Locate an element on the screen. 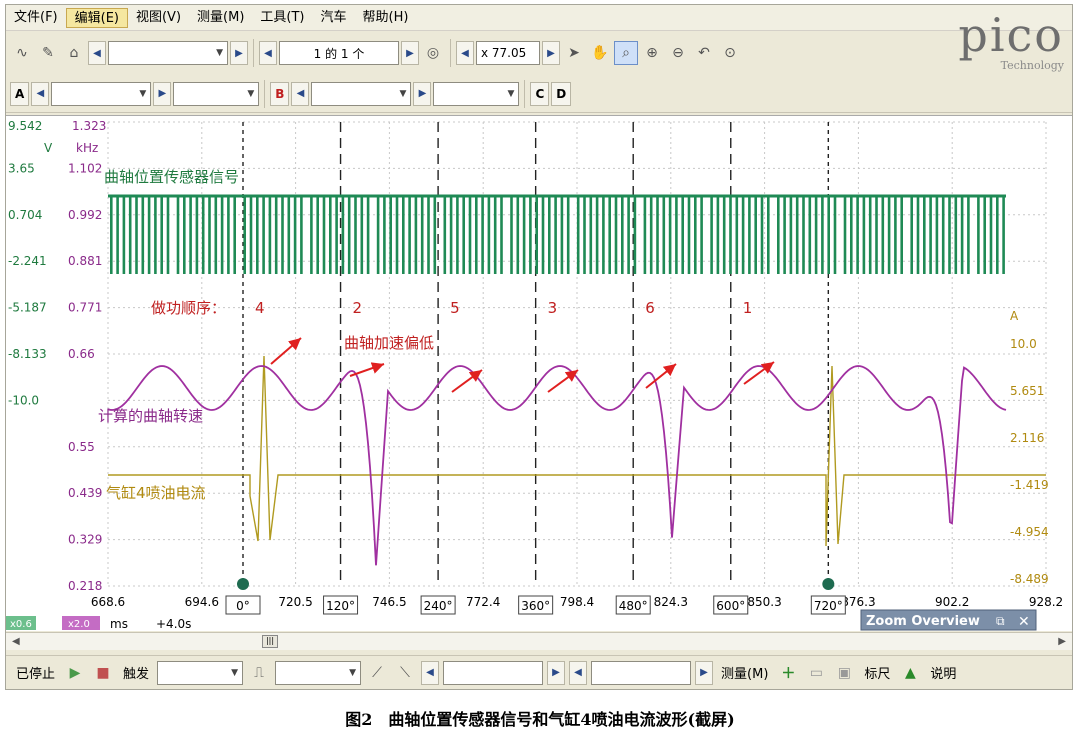 The image size is (1080, 736). channel-a-next: ▶ is located at coordinates (162, 93).